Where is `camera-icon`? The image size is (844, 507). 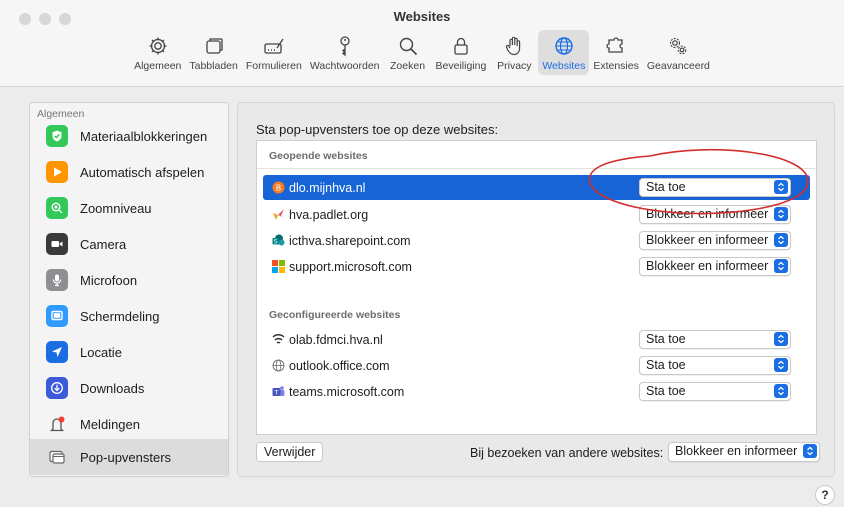 camera-icon is located at coordinates (57, 244).